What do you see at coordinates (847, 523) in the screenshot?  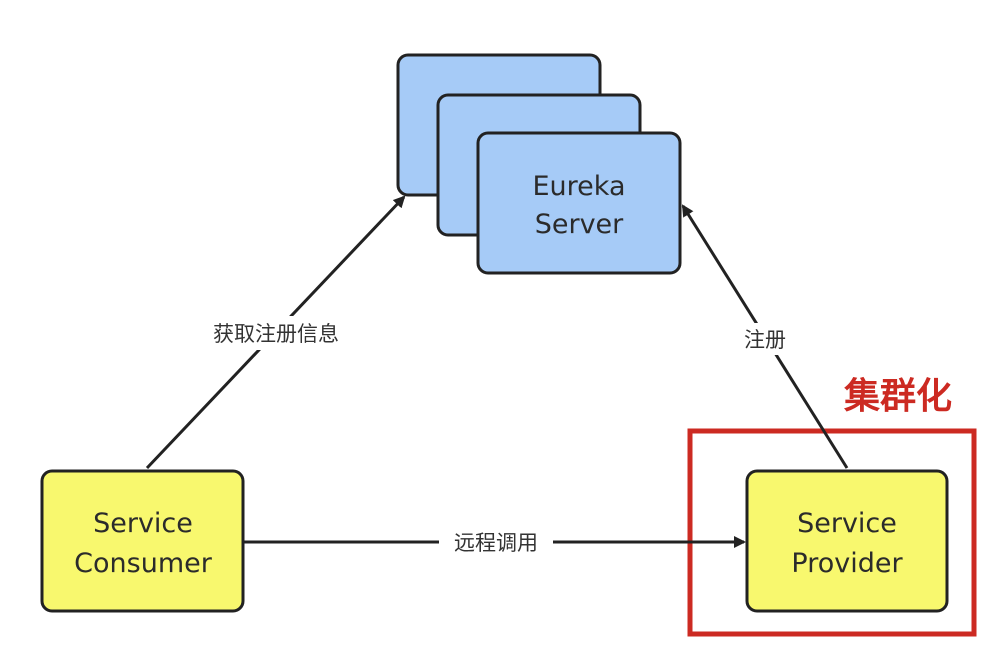 I see `service-provider-label-line1: Service` at bounding box center [847, 523].